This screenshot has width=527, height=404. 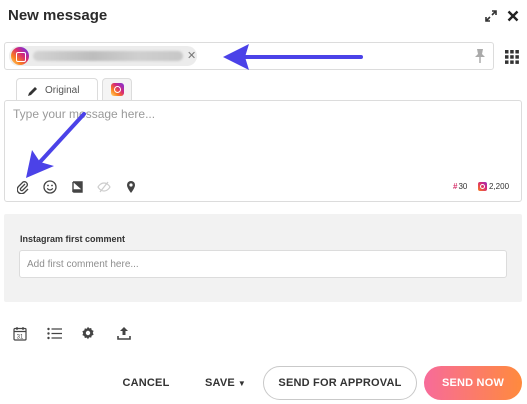 What do you see at coordinates (54, 333) in the screenshot?
I see `list-icon` at bounding box center [54, 333].